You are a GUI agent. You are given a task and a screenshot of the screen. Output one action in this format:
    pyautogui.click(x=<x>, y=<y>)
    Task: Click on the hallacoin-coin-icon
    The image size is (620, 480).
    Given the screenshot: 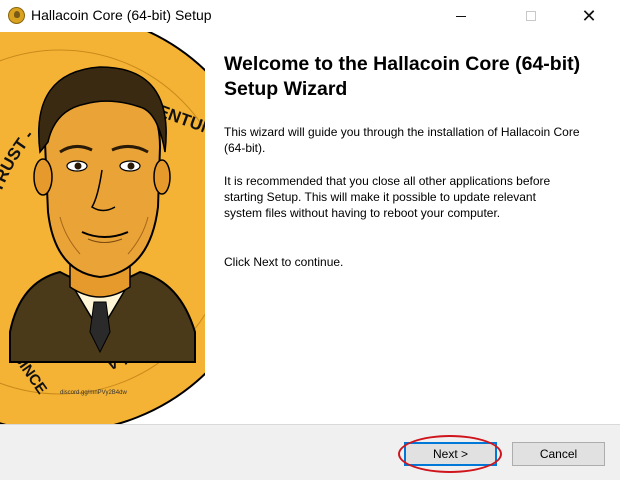 What is the action you would take?
    pyautogui.click(x=16, y=15)
    